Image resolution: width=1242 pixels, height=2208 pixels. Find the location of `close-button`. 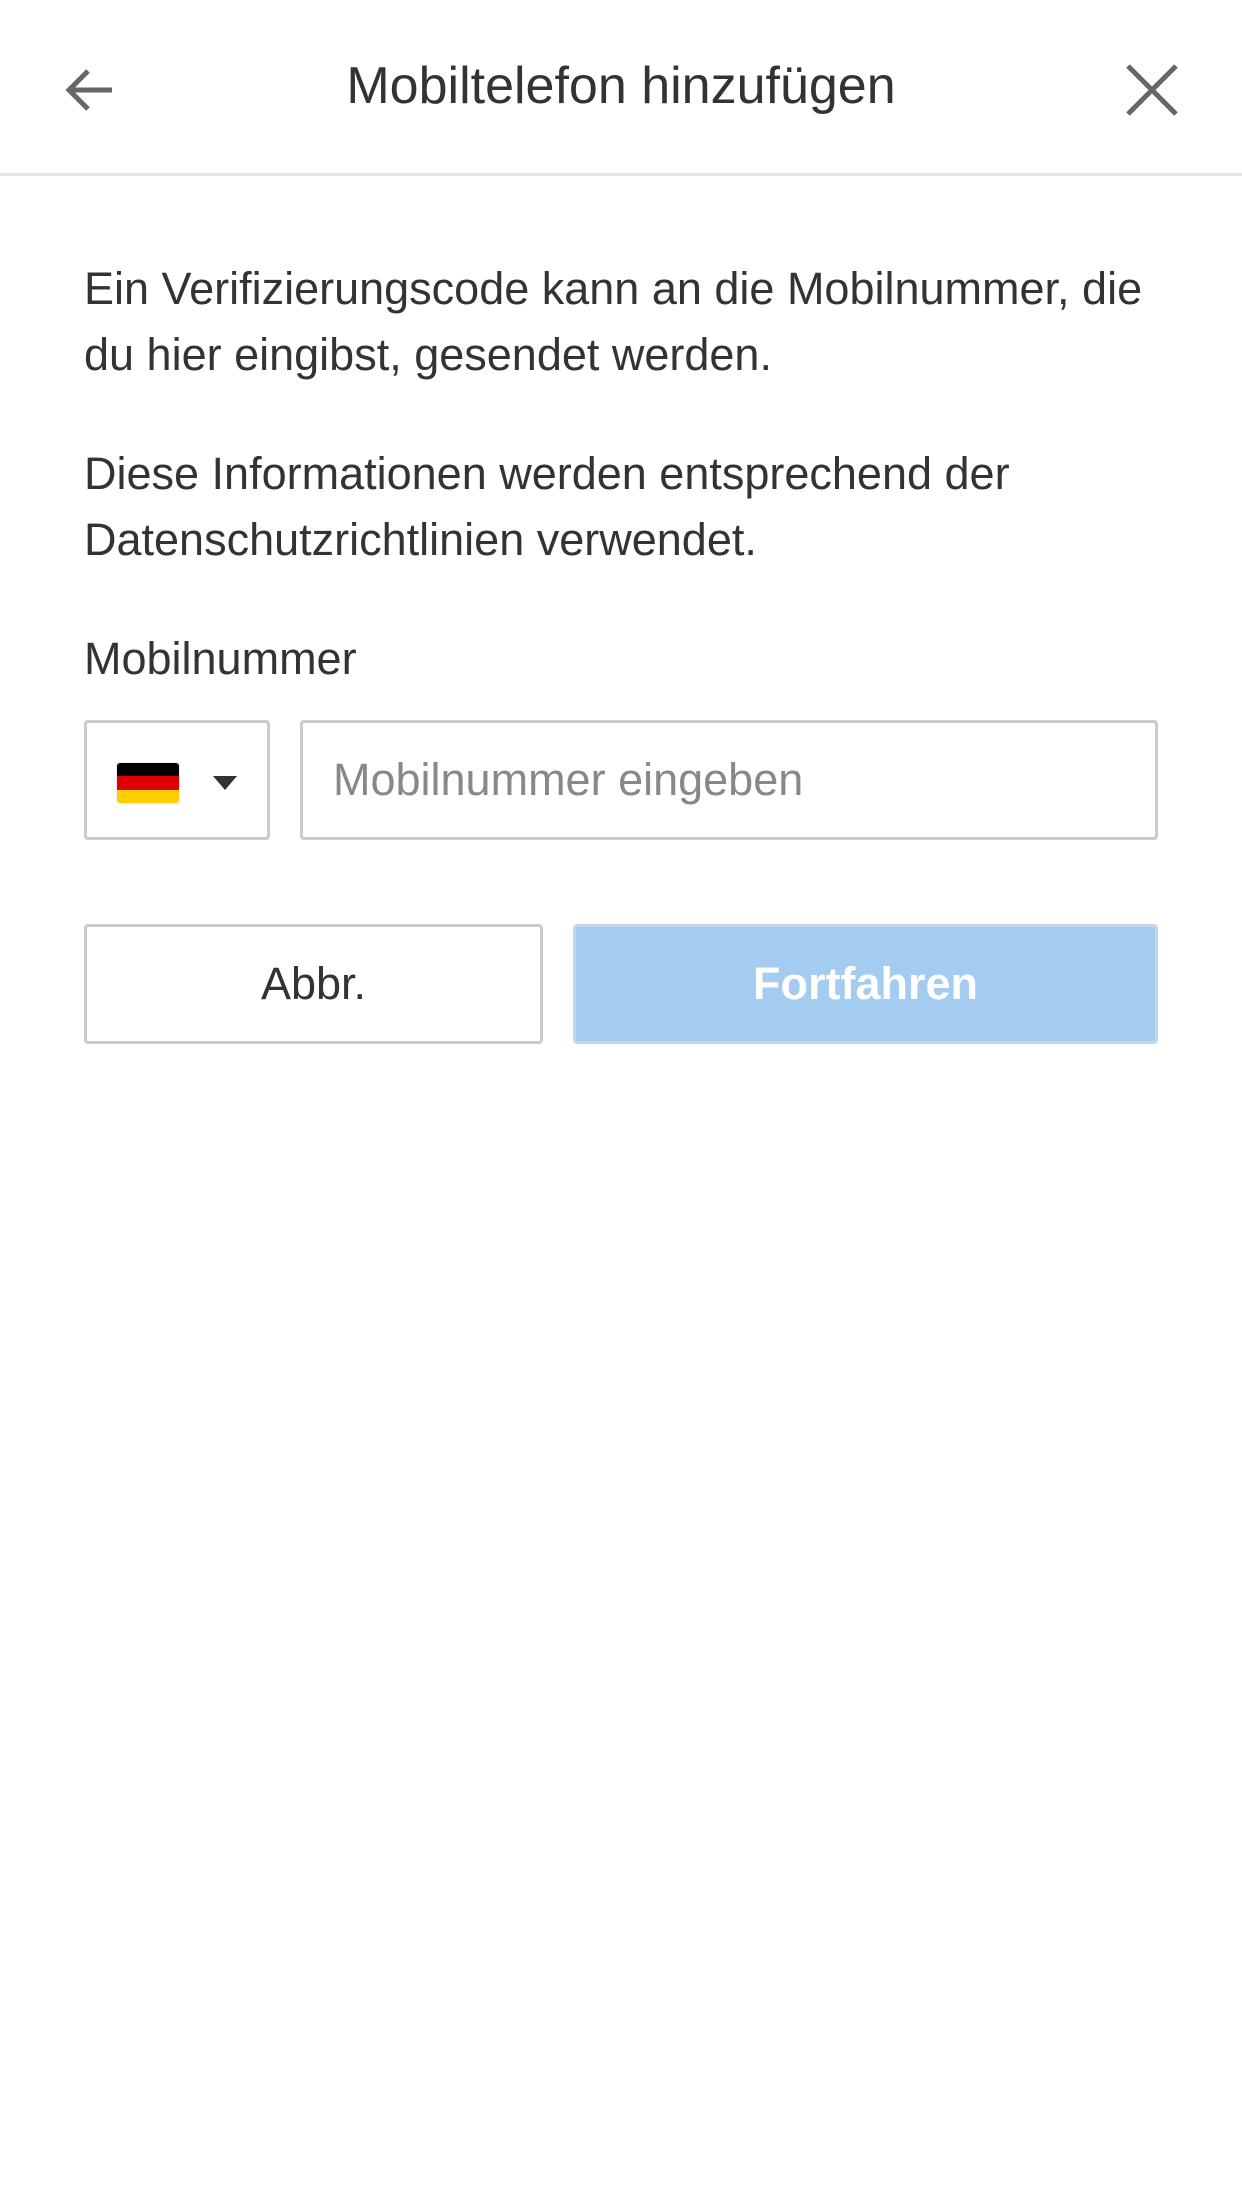

close-button is located at coordinates (1152, 90).